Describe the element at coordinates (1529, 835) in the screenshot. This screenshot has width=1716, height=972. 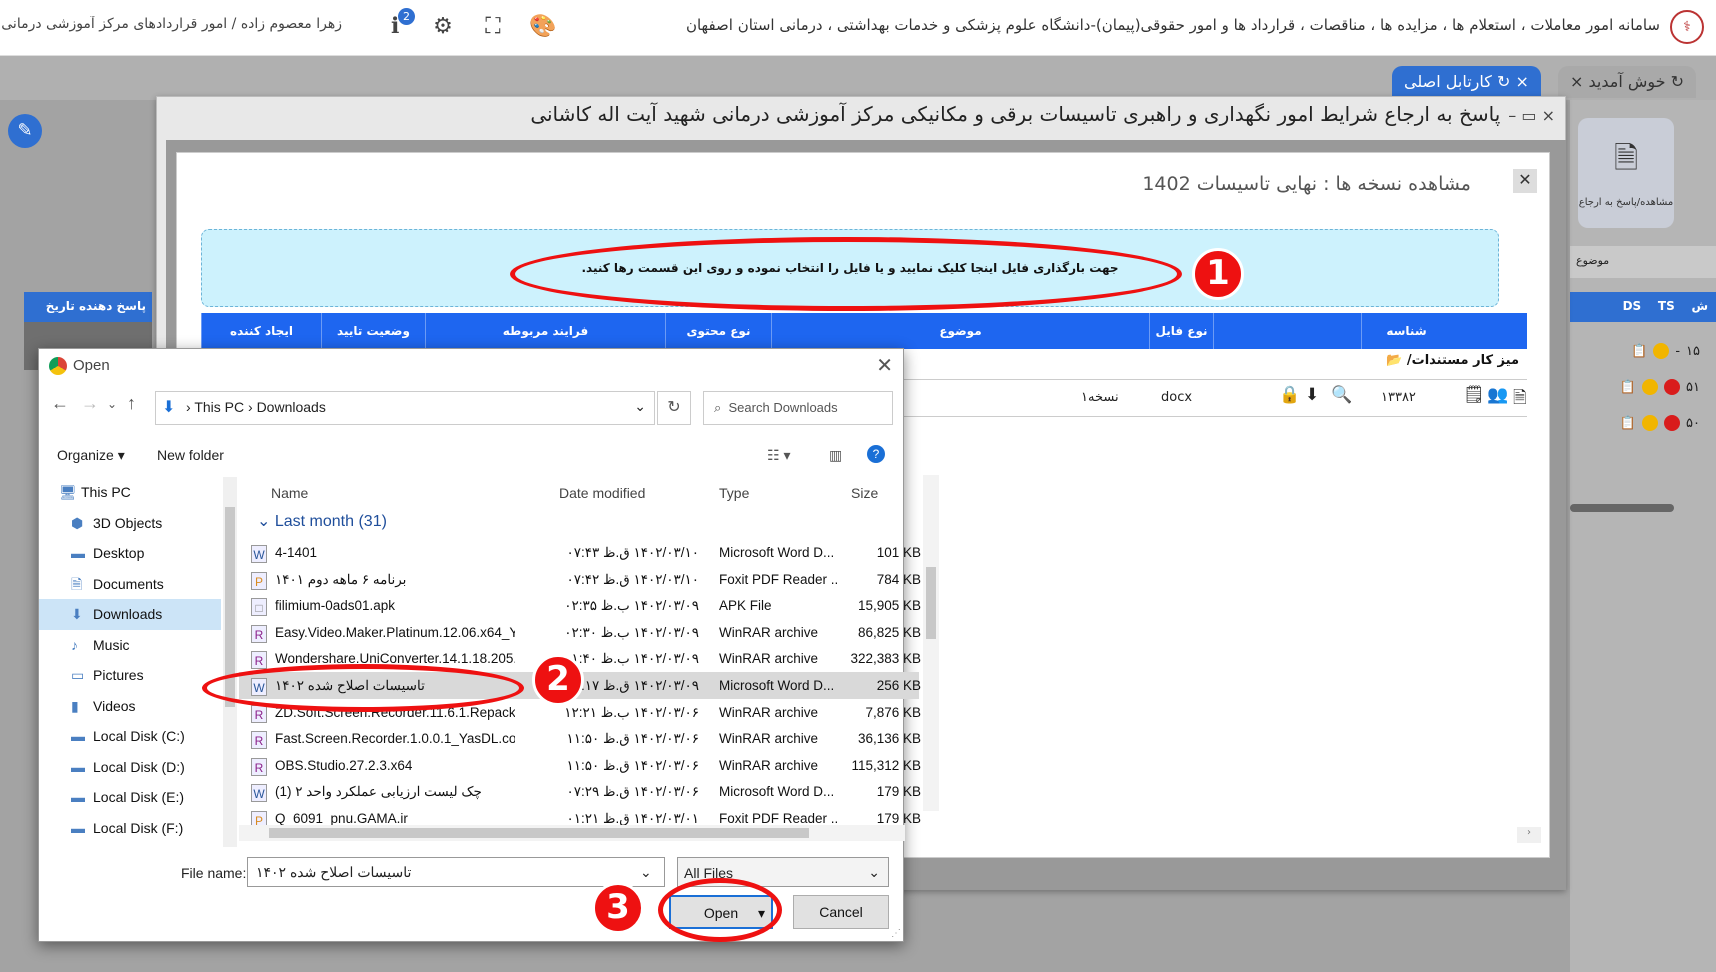
I see `scroll-right-arrow: ›` at that location.